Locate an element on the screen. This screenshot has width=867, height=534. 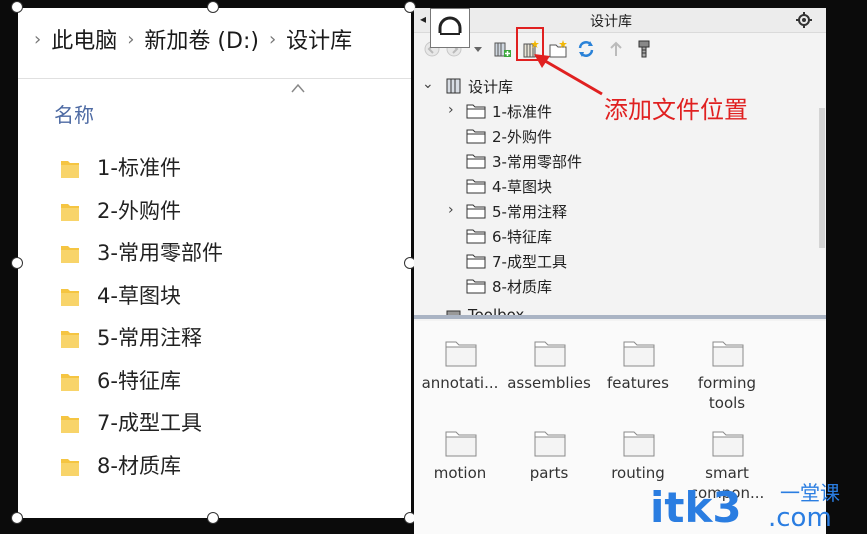
tree-item-label: 2-外购件 is located at coordinates (522, 137).